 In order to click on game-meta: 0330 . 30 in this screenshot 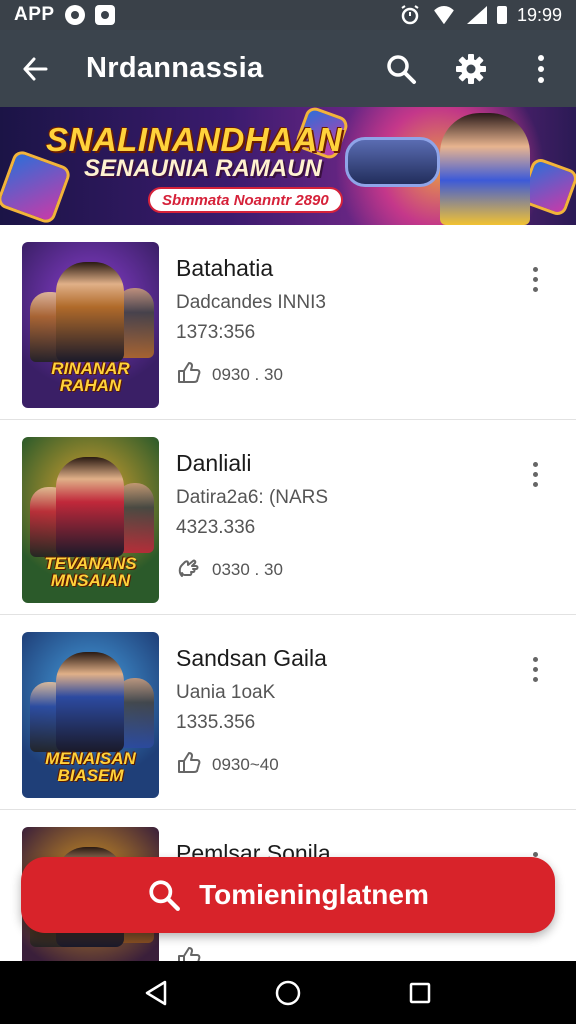, I will do `click(229, 569)`.